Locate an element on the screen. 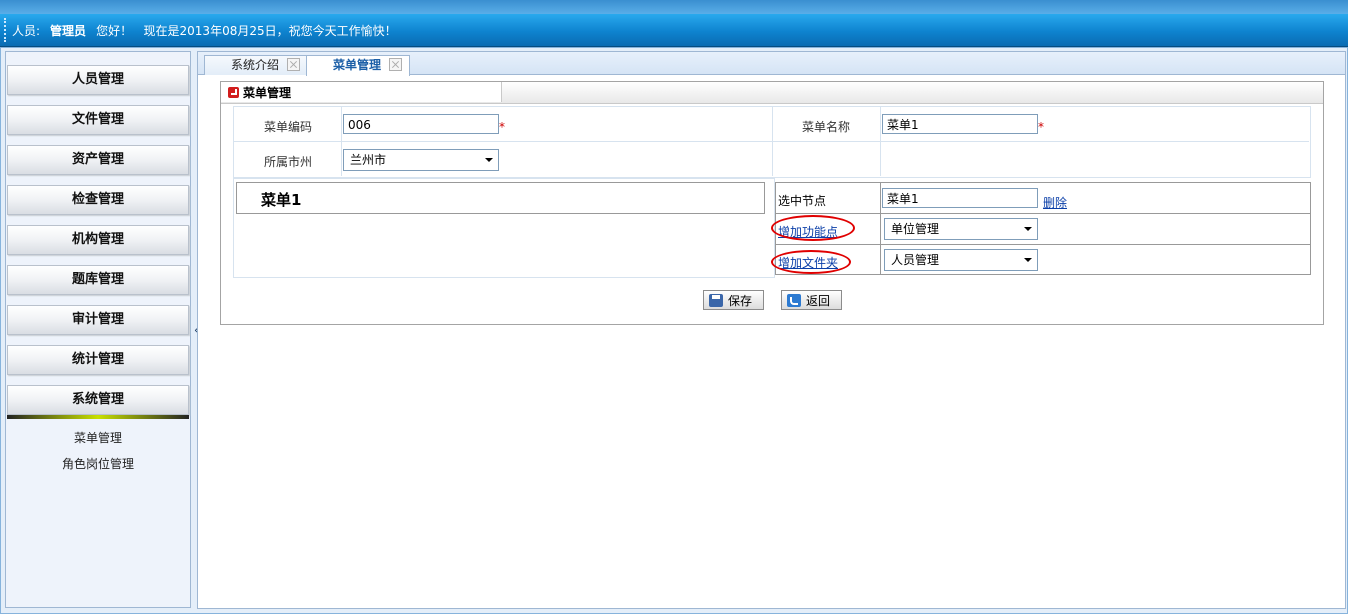 This screenshot has height=614, width=1348. top-strip is located at coordinates (674, 7).